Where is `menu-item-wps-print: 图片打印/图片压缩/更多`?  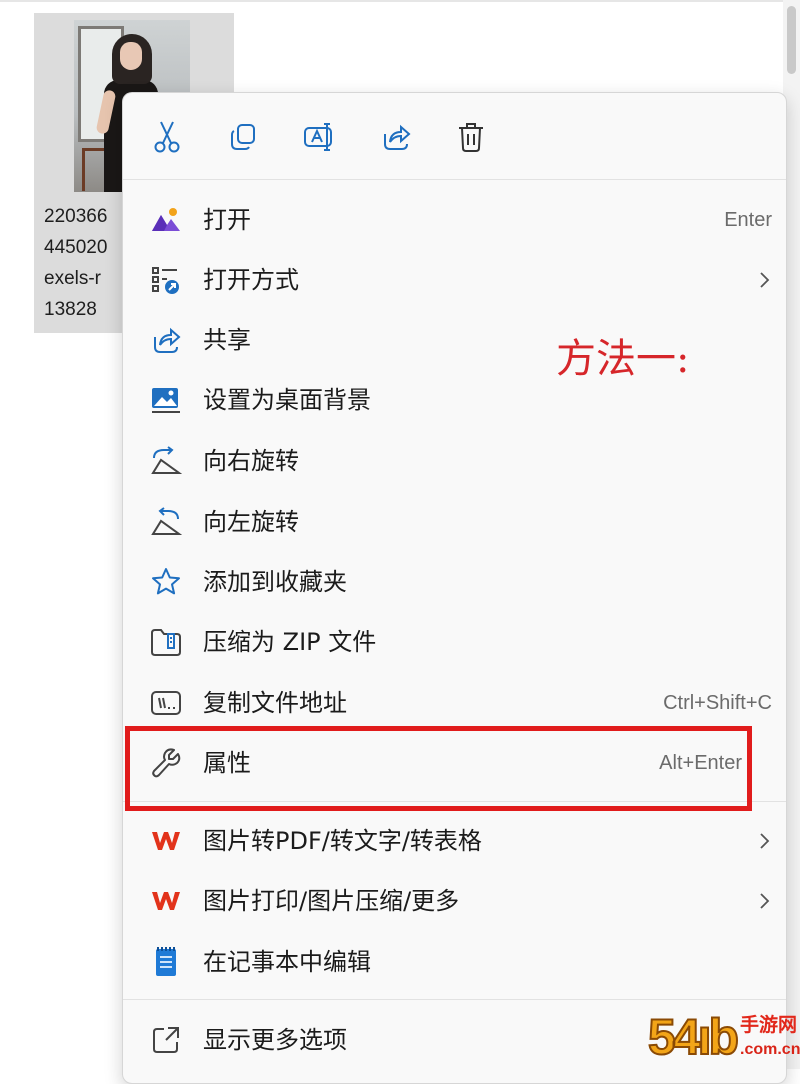 menu-item-wps-print: 图片打印/图片压缩/更多 is located at coordinates (454, 901).